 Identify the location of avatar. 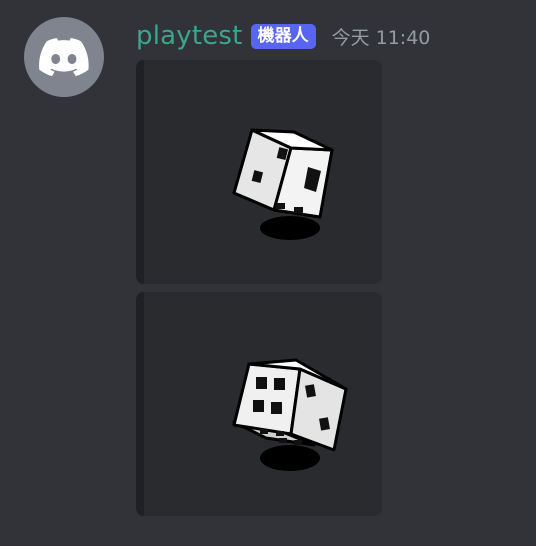
(64, 57).